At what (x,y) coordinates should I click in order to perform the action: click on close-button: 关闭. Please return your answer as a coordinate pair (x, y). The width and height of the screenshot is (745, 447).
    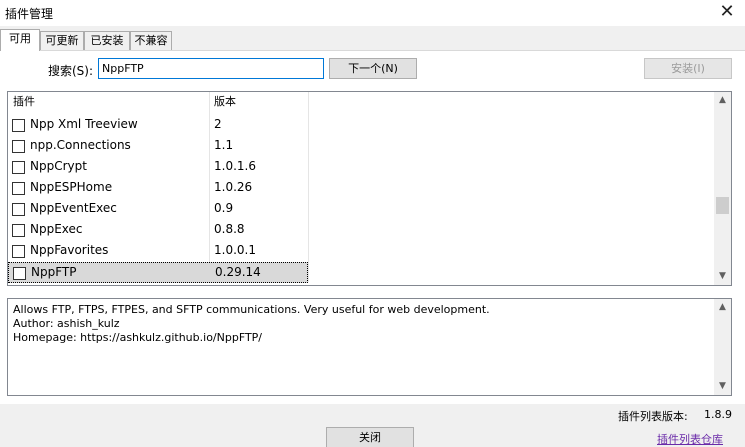
    Looking at the image, I should click on (370, 437).